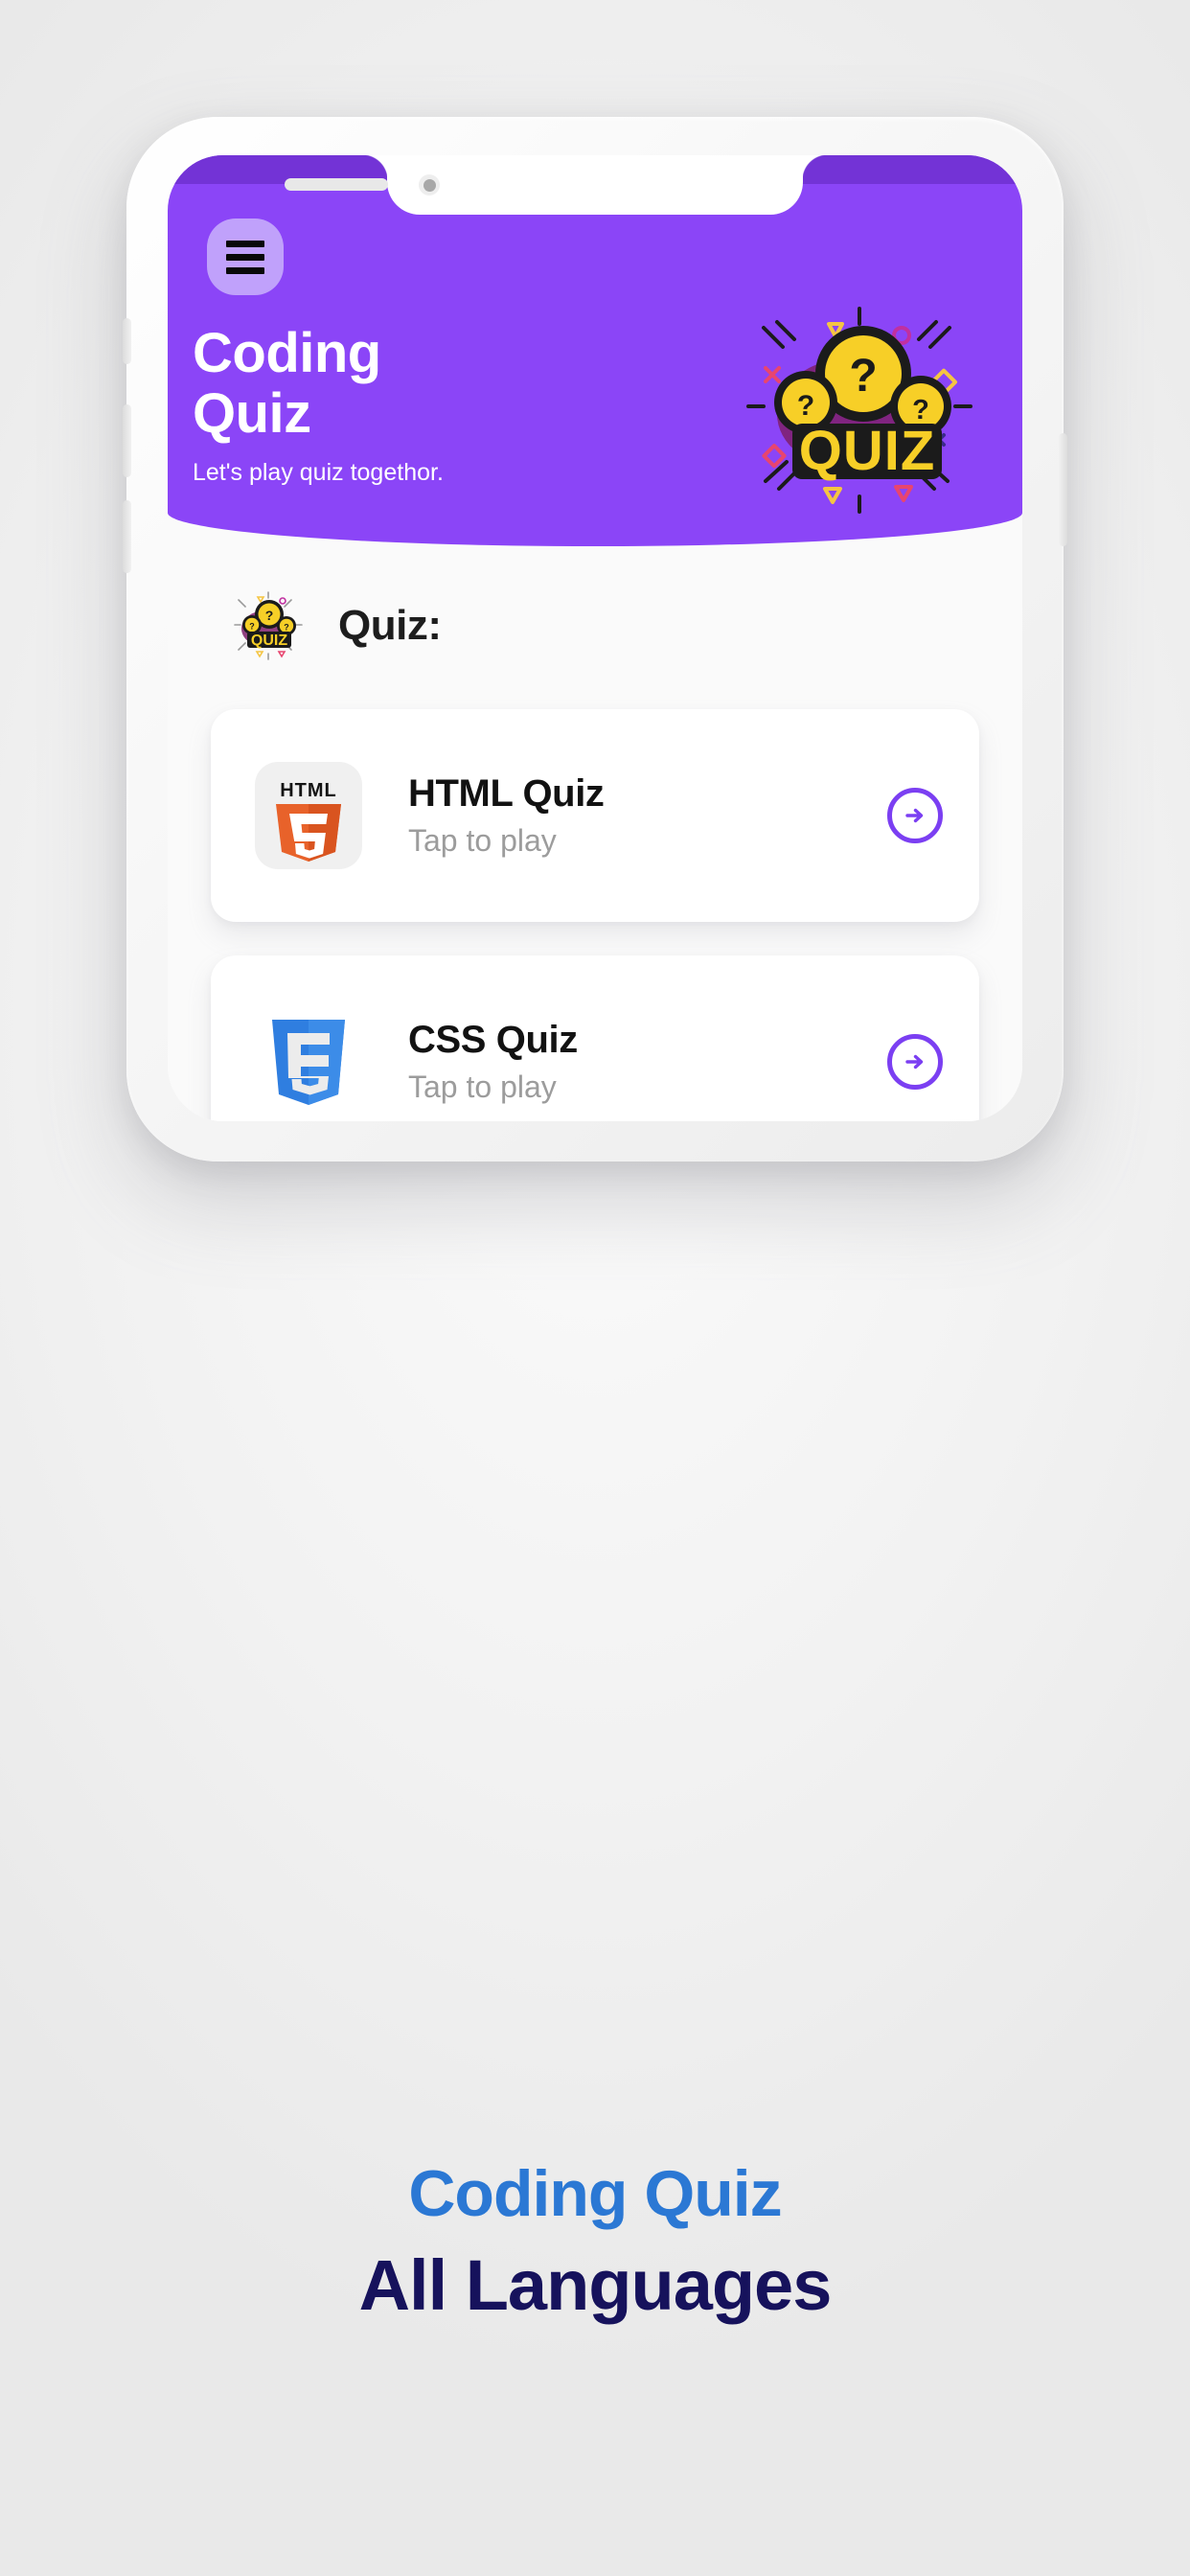 The image size is (1190, 2576). Describe the element at coordinates (309, 790) in the screenshot. I see `svg-text: HTML` at that location.